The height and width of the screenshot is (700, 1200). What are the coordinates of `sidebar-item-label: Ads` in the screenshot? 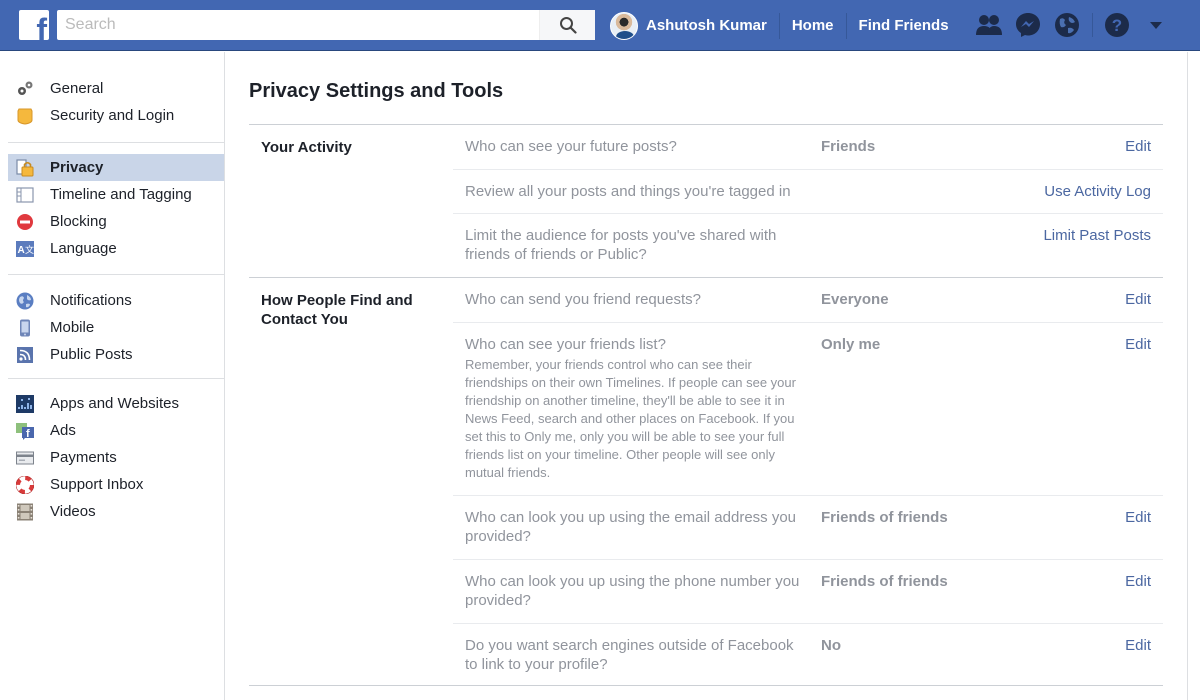 It's located at (63, 430).